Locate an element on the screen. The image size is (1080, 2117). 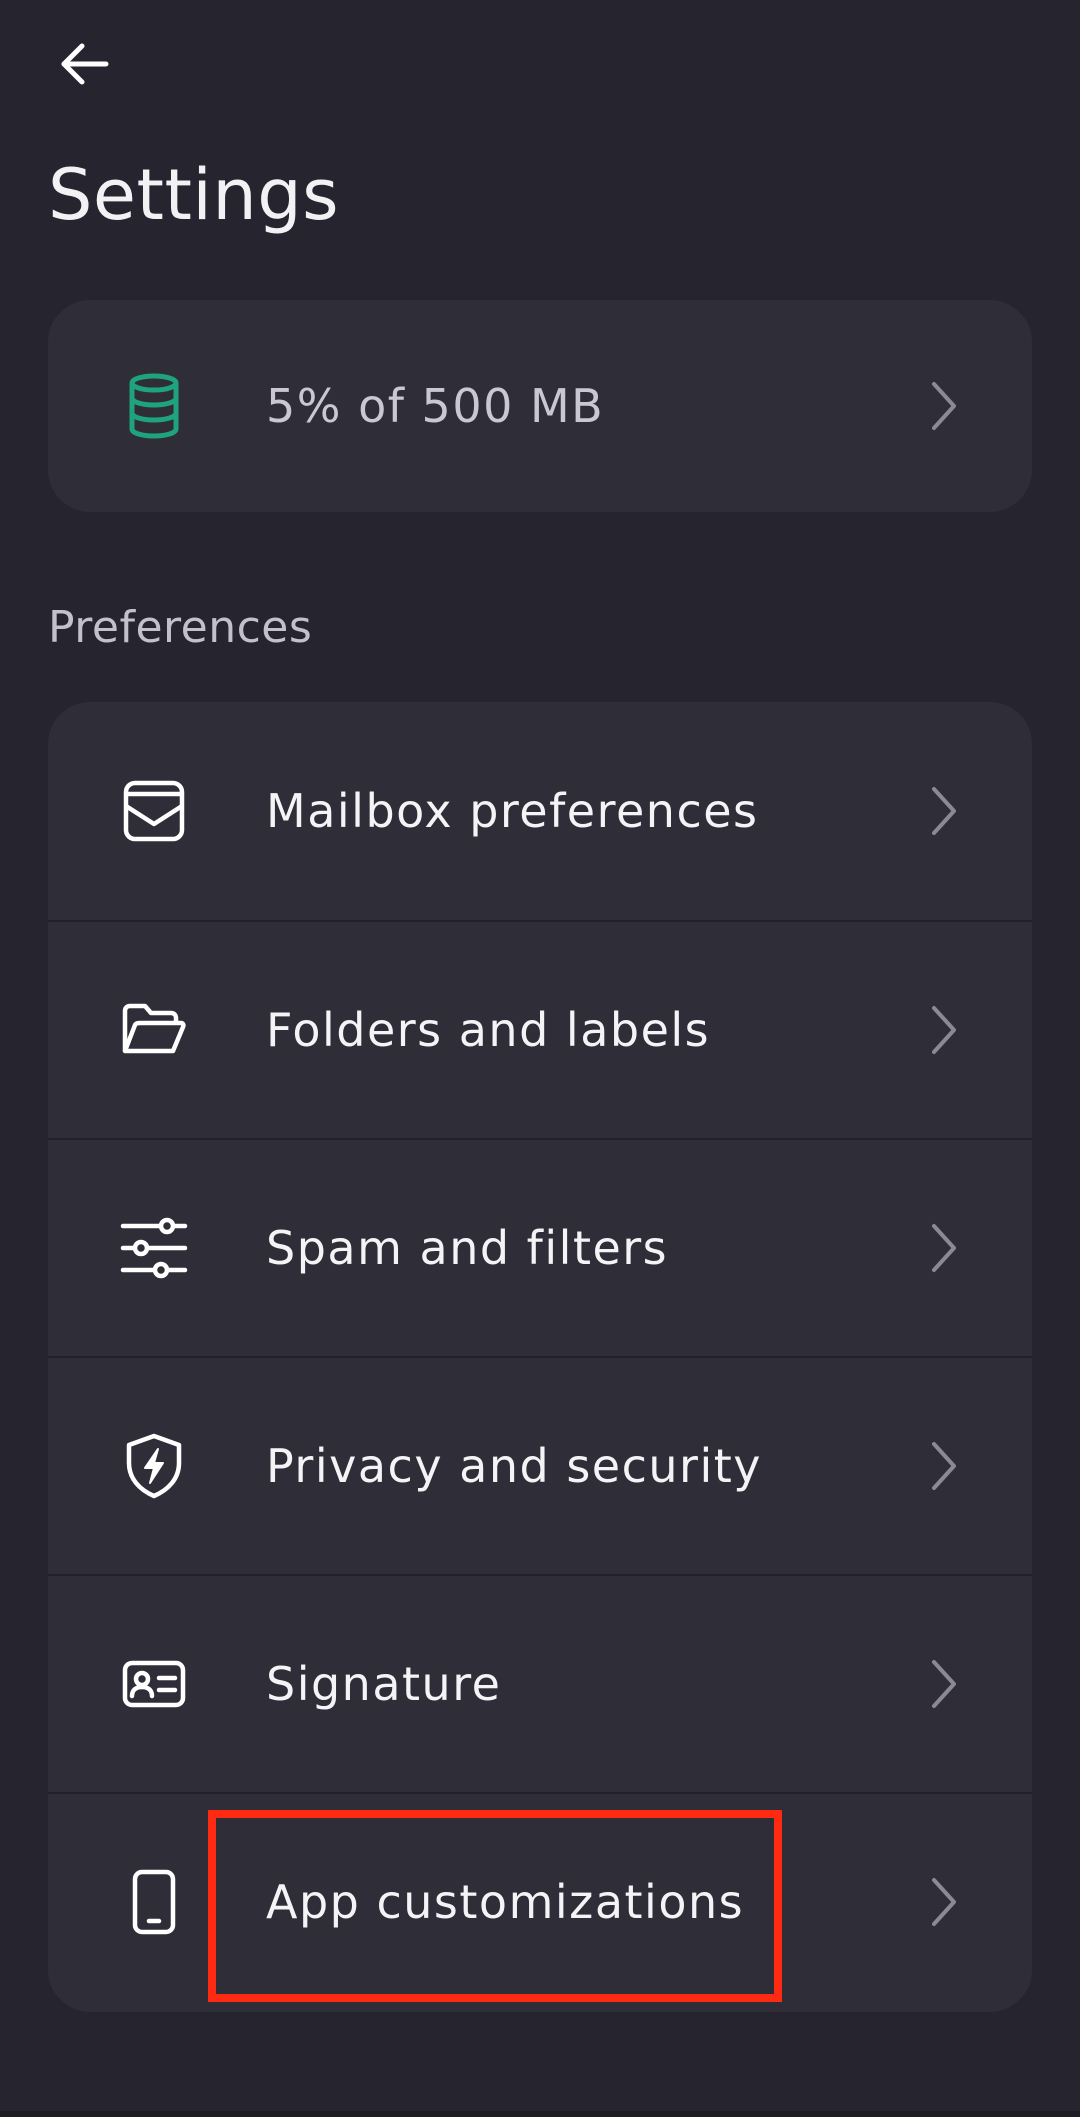
storage-usage-label: 5% of 500 MB is located at coordinates (435, 406).